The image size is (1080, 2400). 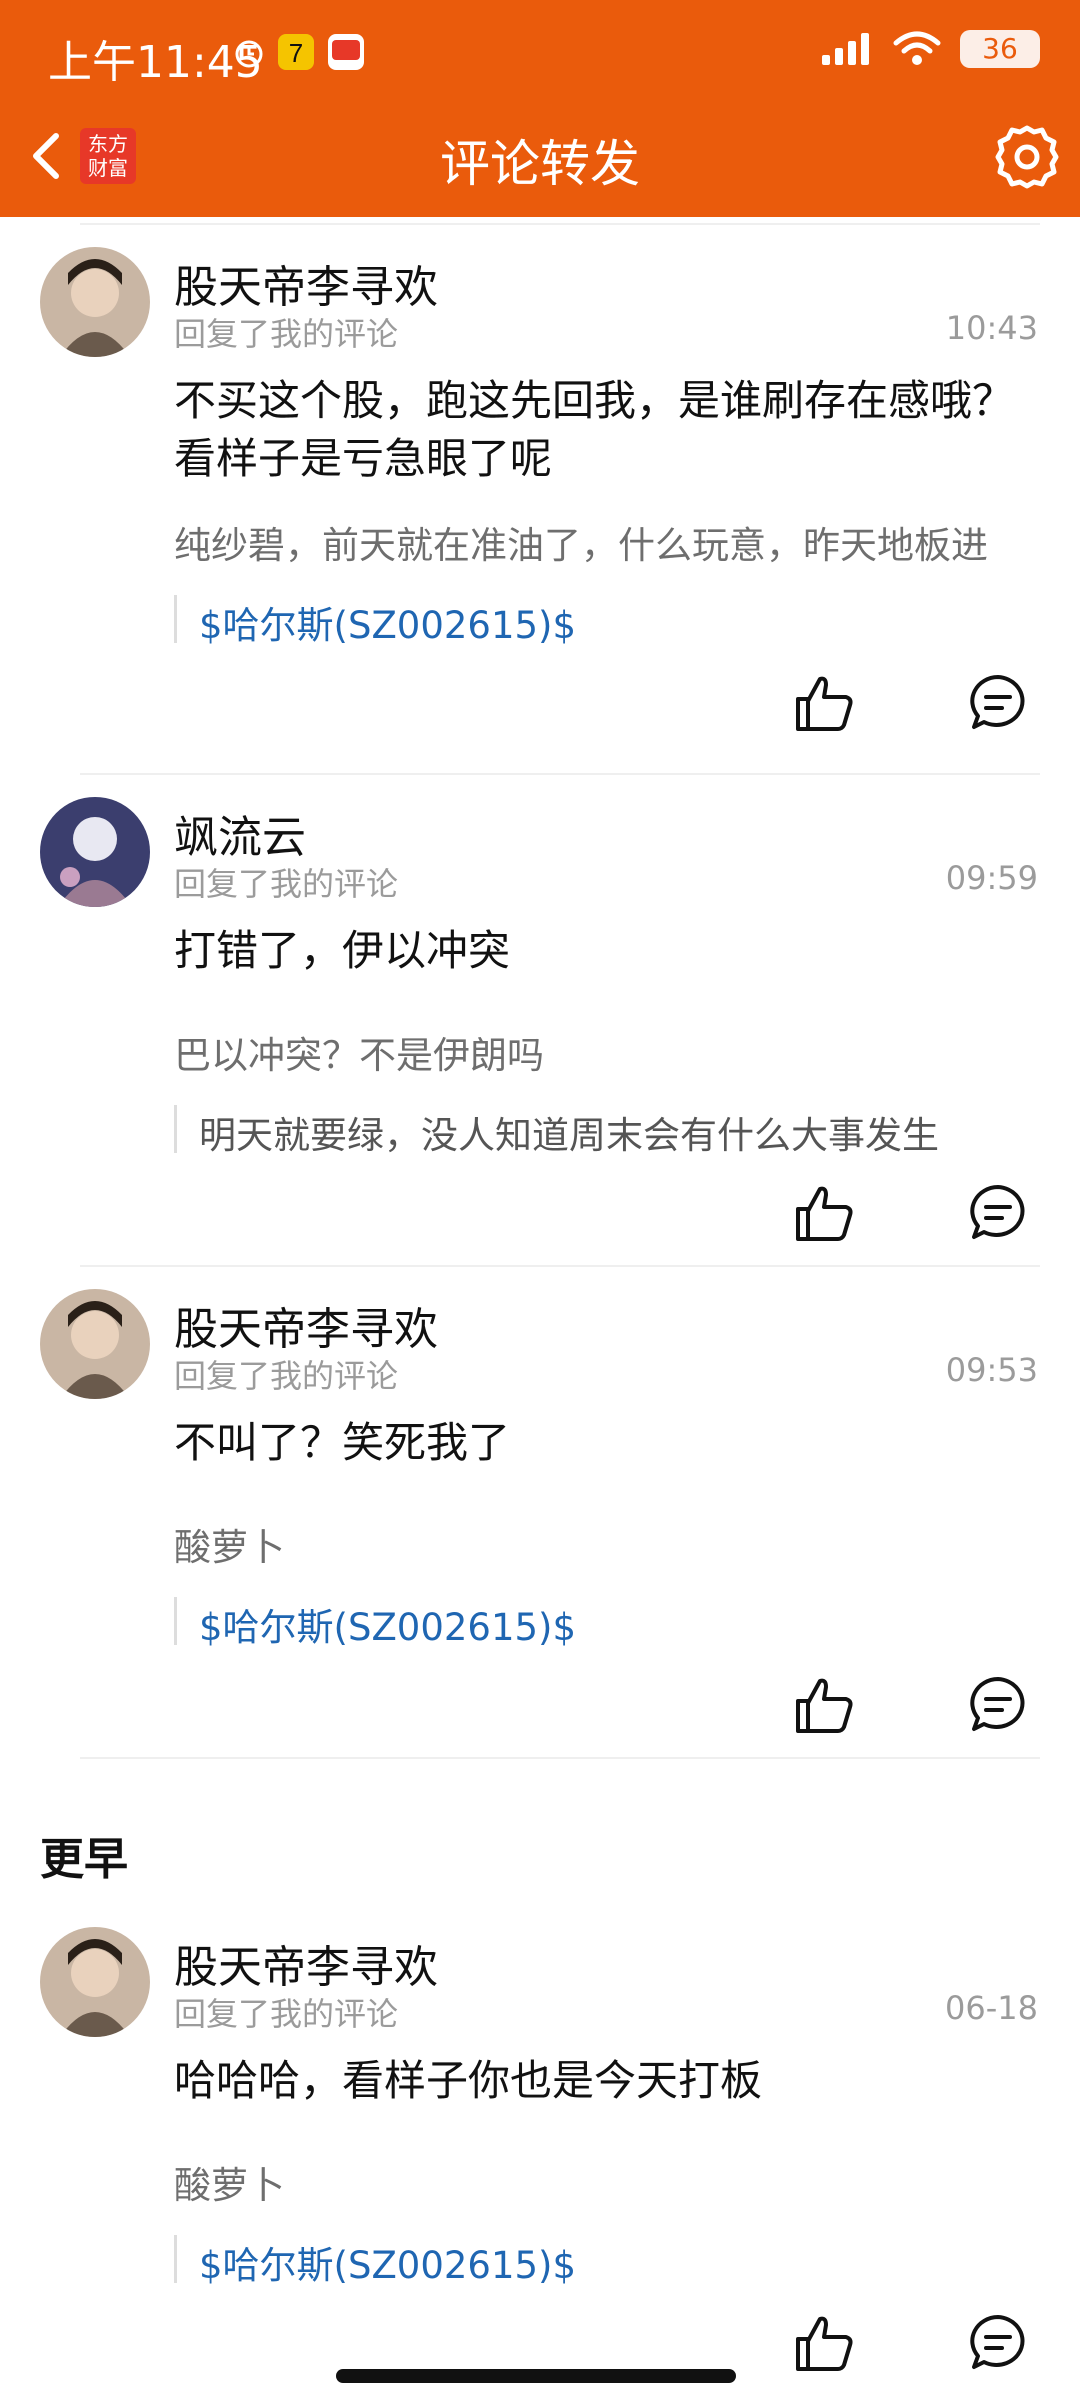 I want to click on status-notification-icons: 7, so click(x=299, y=52).